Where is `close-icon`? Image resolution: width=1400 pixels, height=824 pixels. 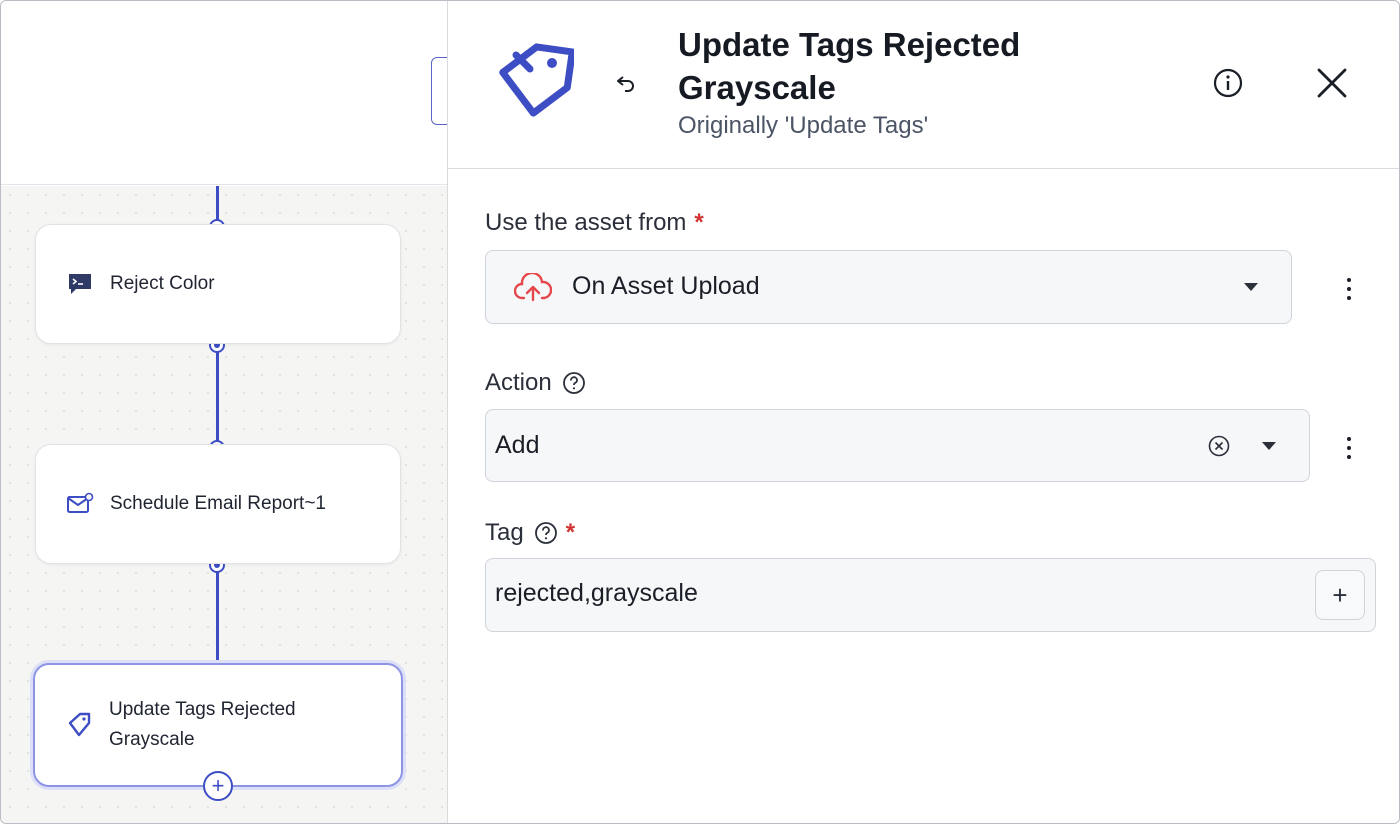
close-icon is located at coordinates (1332, 83).